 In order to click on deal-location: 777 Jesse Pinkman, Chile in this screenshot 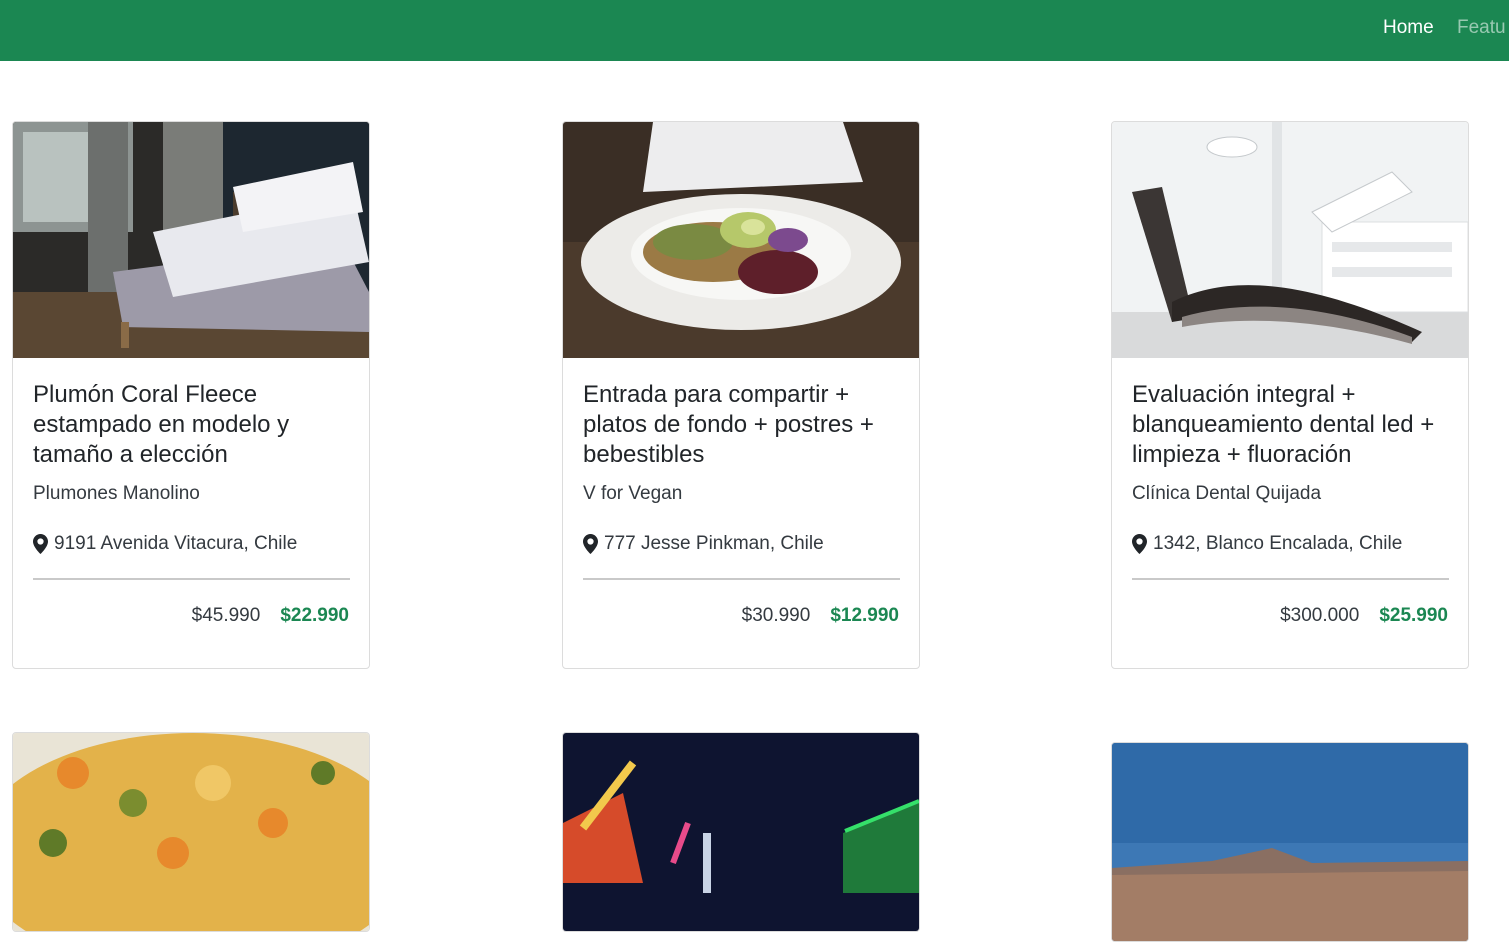, I will do `click(703, 544)`.